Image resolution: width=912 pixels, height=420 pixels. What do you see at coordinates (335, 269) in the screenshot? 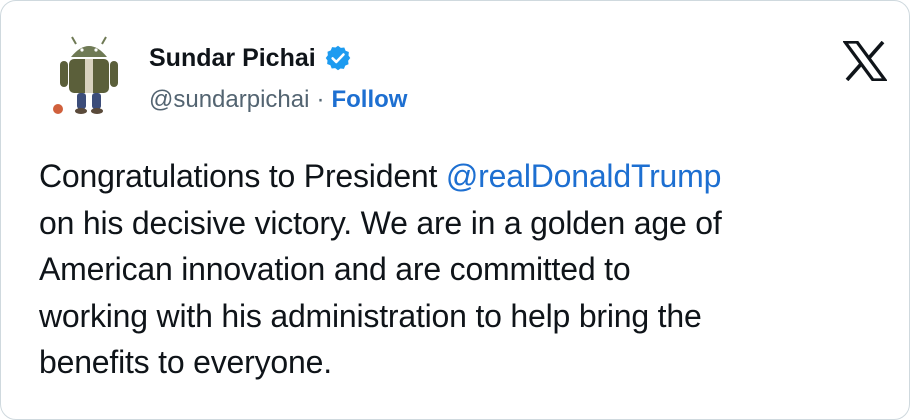
I see `tweet-line-3: American innovation and are committed to` at bounding box center [335, 269].